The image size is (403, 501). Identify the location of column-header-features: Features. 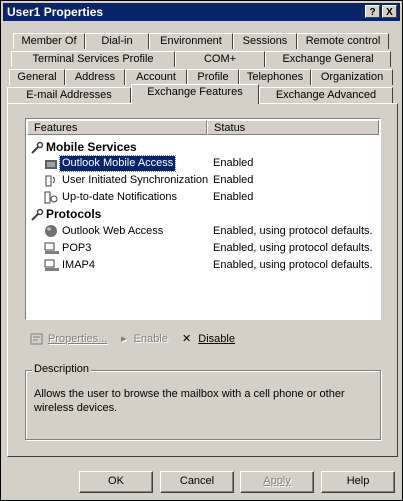
(117, 127).